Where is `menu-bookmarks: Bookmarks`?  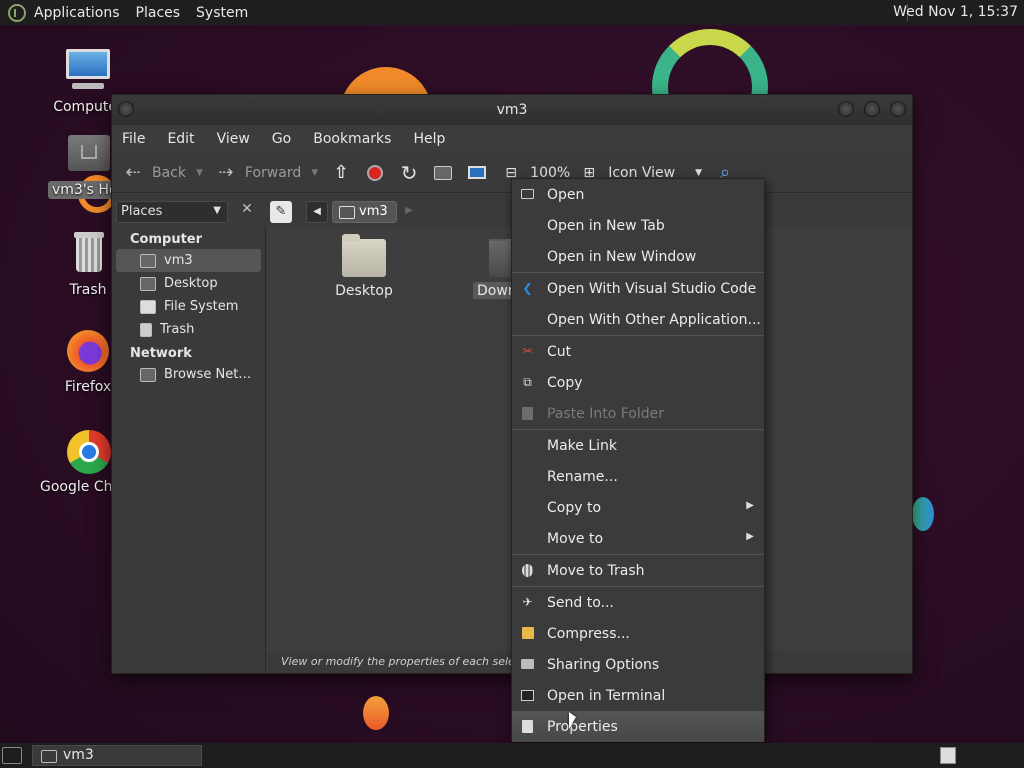 menu-bookmarks: Bookmarks is located at coordinates (352, 139).